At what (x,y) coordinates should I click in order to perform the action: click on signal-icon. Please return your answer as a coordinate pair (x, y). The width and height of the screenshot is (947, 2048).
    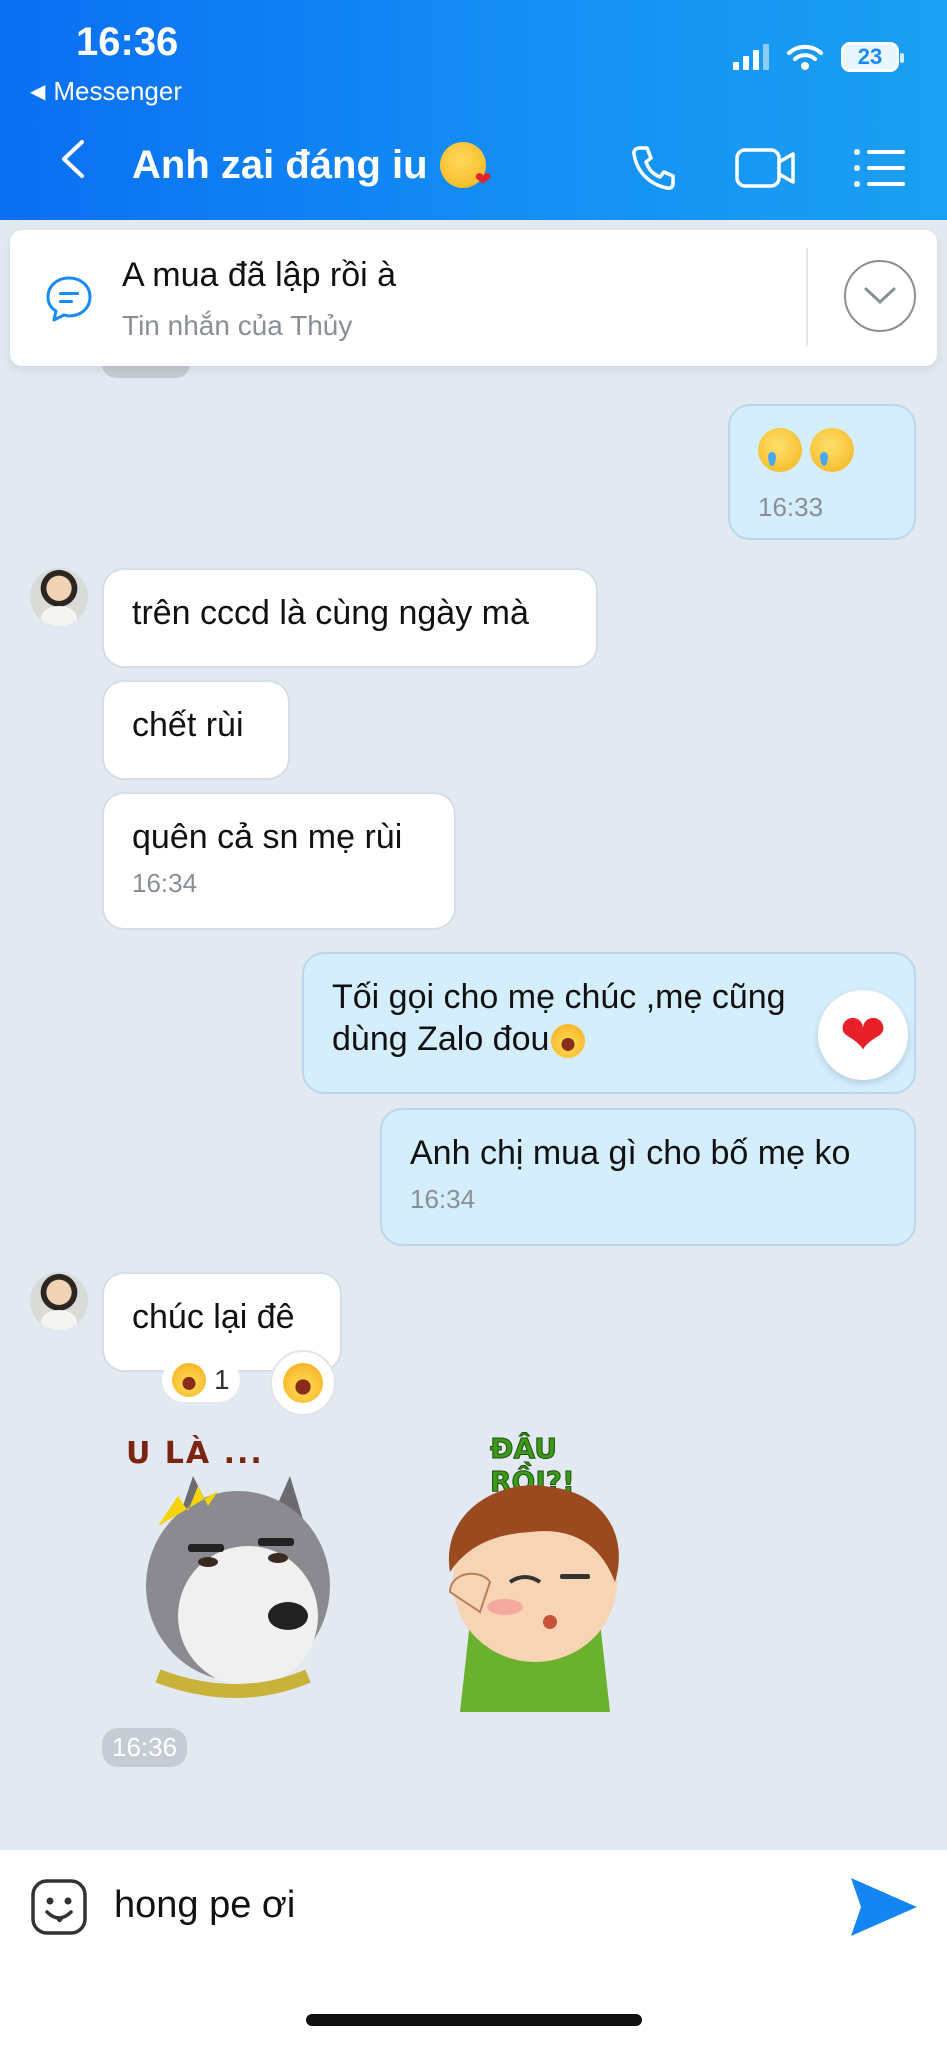
    Looking at the image, I should click on (751, 57).